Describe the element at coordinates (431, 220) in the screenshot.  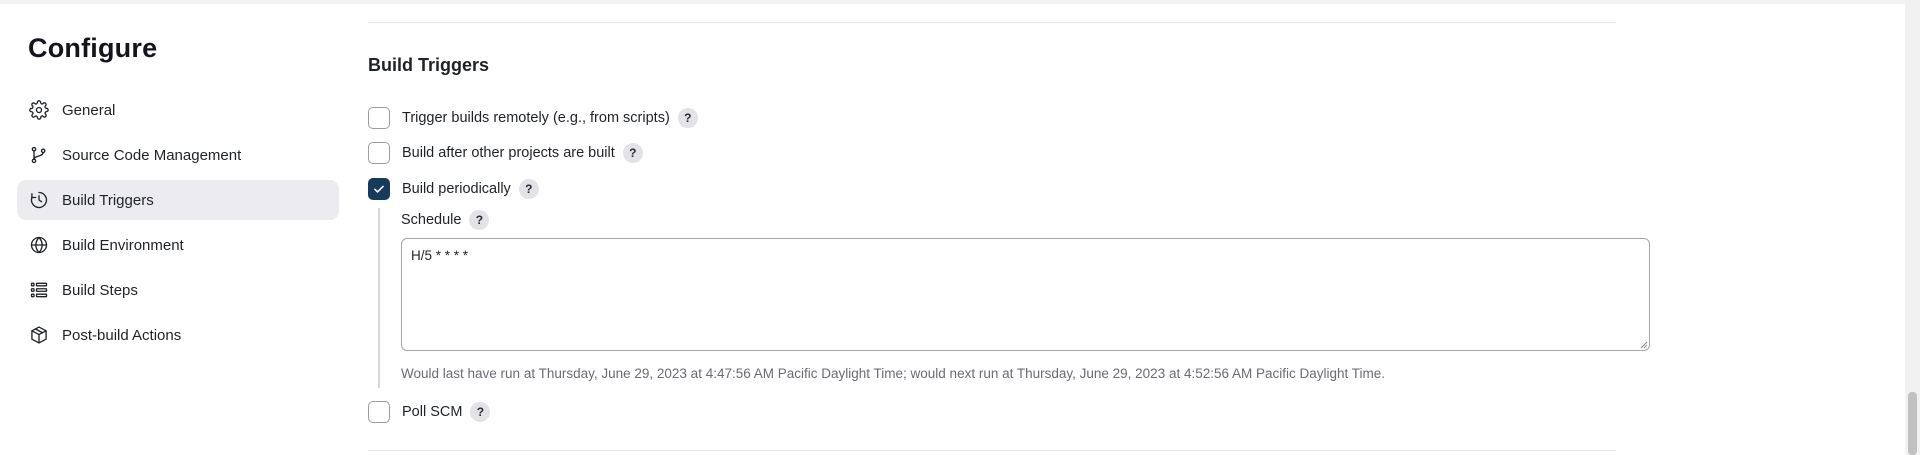
I see `schedule-label: Schedule` at that location.